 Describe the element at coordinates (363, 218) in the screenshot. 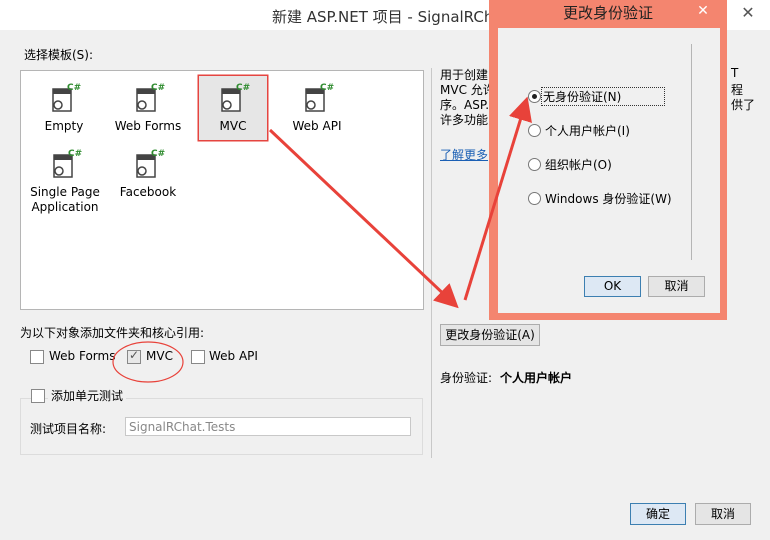

I see `arrow-to-change-auth` at that location.